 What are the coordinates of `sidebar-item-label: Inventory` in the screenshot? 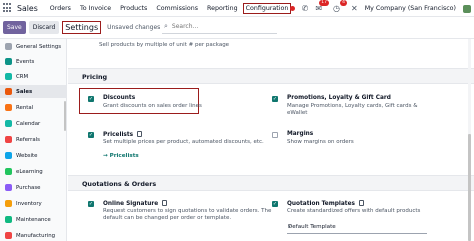 It's located at (29, 203).